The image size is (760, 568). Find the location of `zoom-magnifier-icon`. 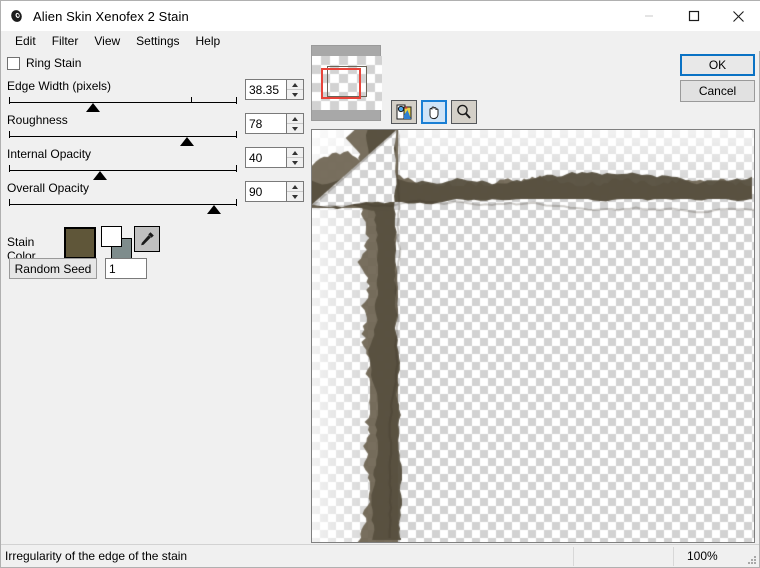

zoom-magnifier-icon is located at coordinates (464, 112).